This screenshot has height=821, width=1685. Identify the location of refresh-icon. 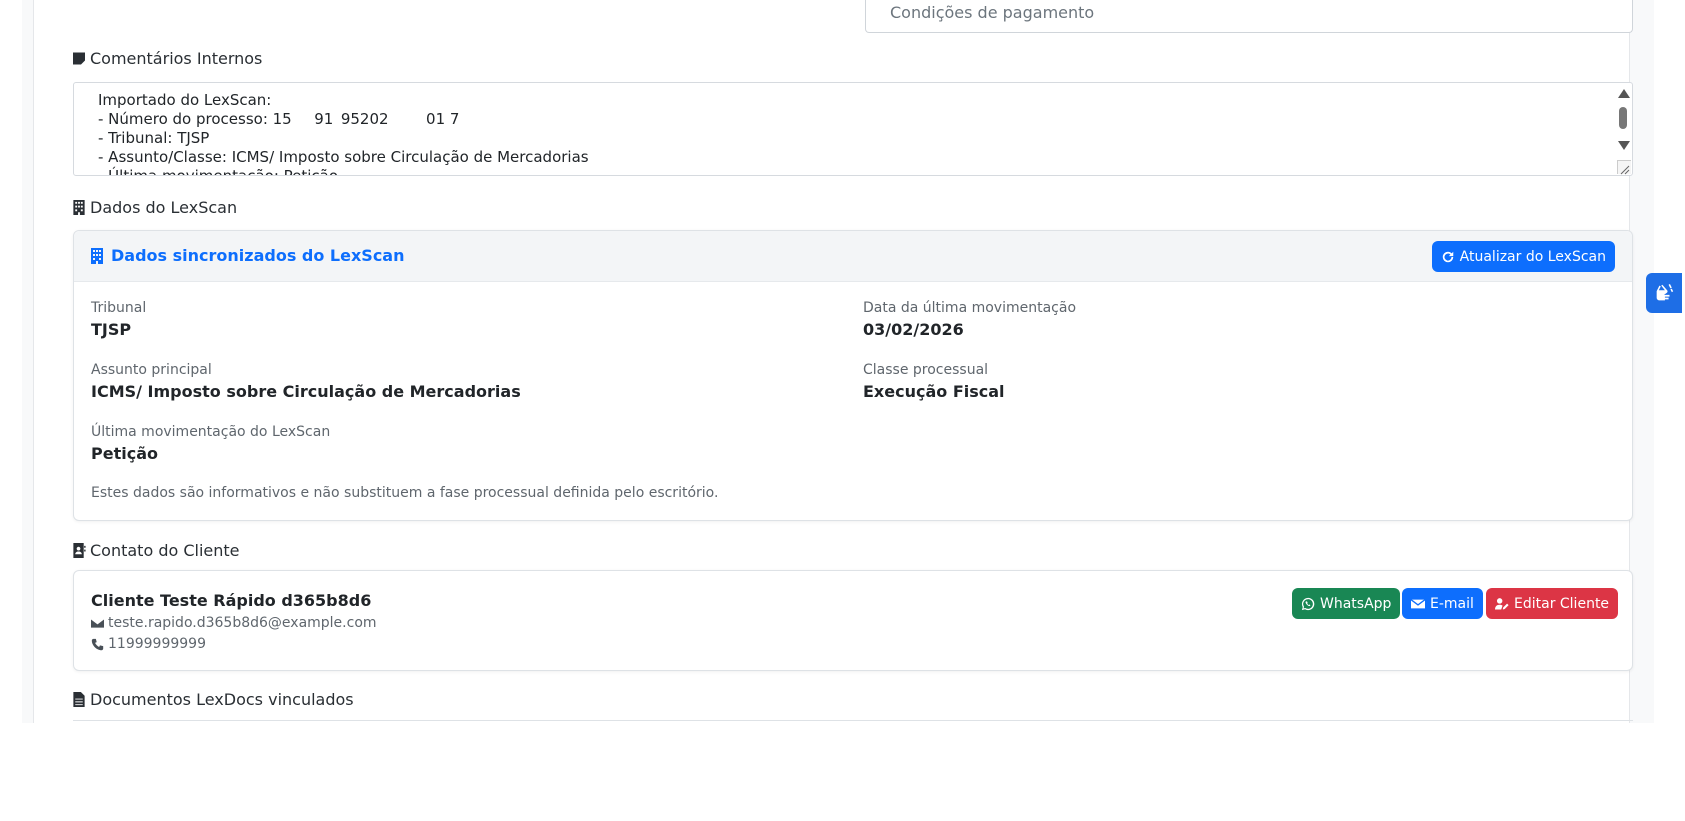
(1447, 256).